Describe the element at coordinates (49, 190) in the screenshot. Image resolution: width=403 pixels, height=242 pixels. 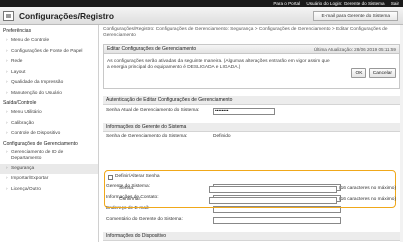
I see `sidebar-item-license: Licença/Outro` at that location.